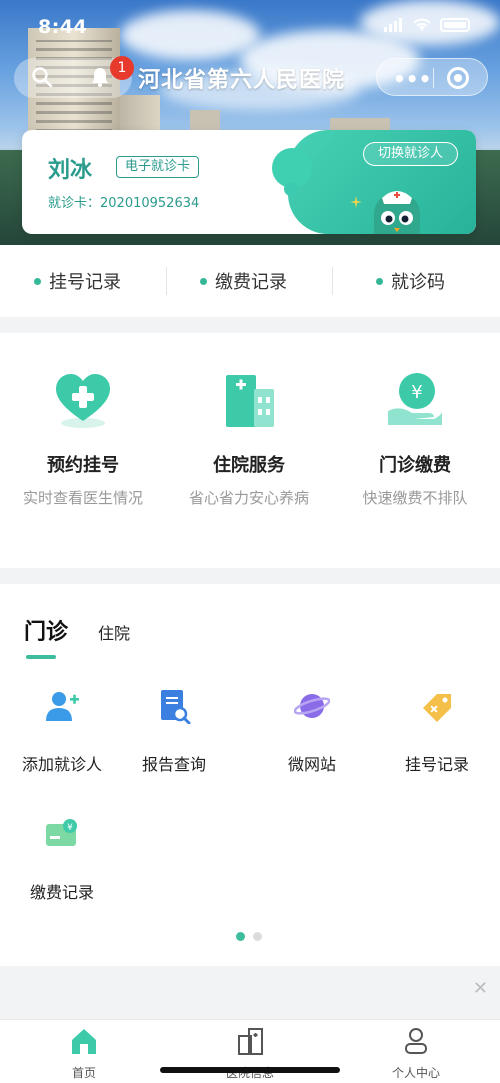 This screenshot has height=1083, width=500. I want to click on status-time: 8:44, so click(63, 27).